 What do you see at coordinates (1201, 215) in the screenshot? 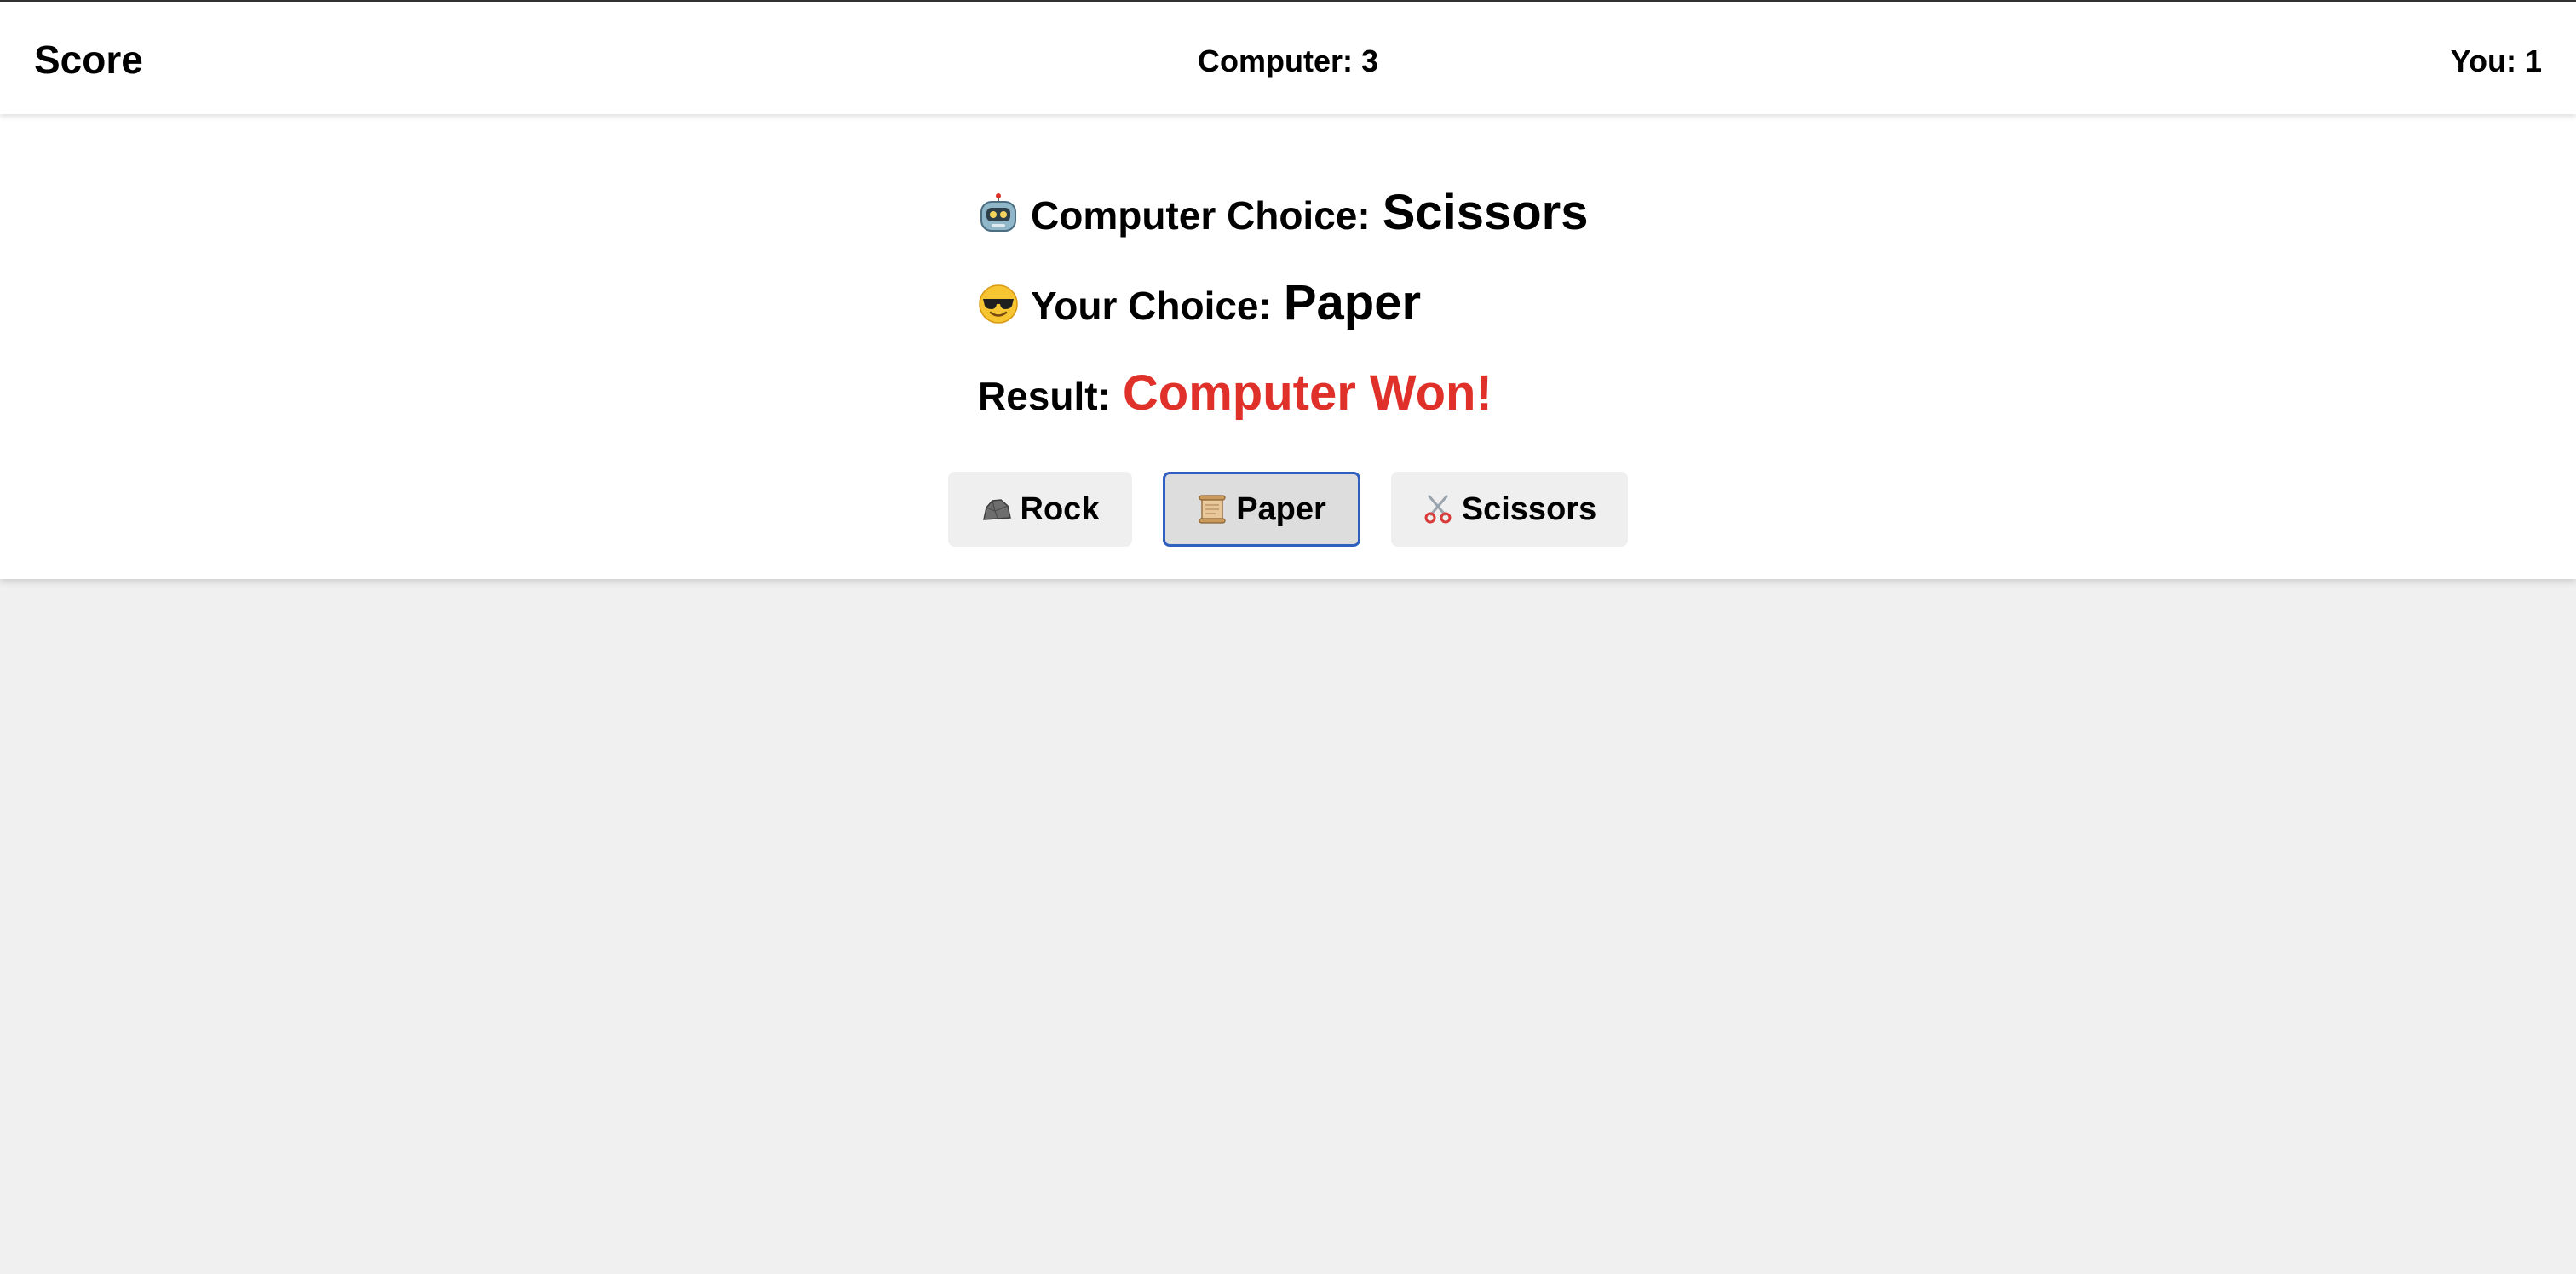
I see `computer-choice-label: Computer Choice:` at bounding box center [1201, 215].